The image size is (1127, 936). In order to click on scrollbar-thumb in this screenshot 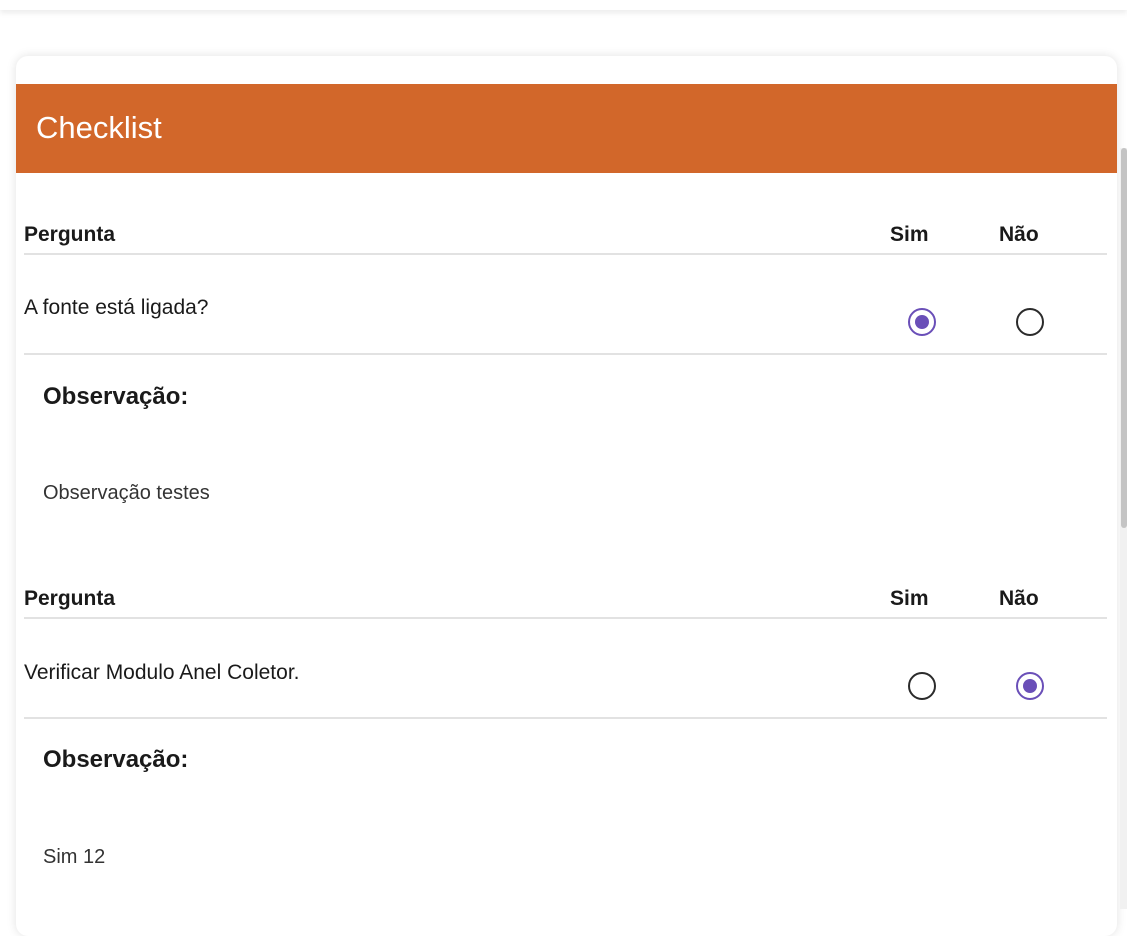, I will do `click(1124, 338)`.